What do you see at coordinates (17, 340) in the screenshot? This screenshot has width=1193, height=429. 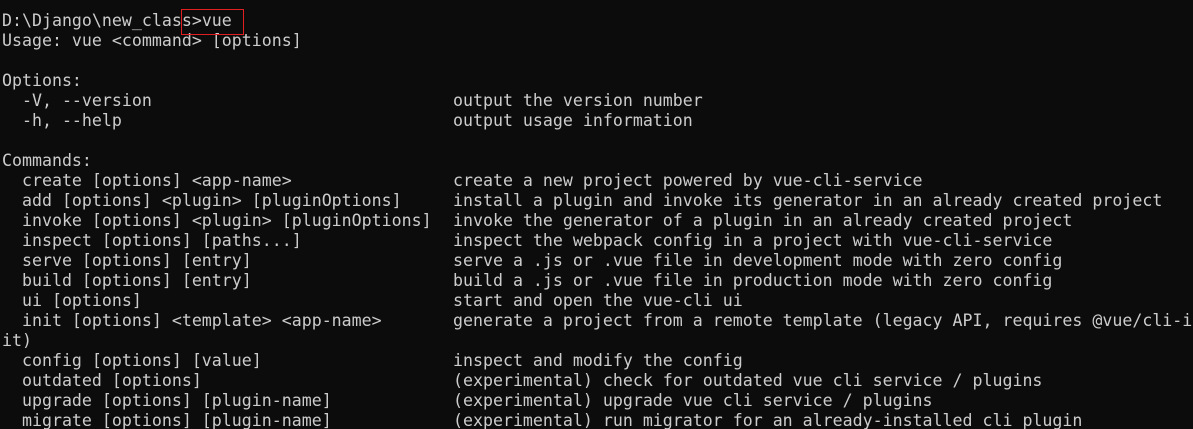 I see `wrapped-continuation: it)` at bounding box center [17, 340].